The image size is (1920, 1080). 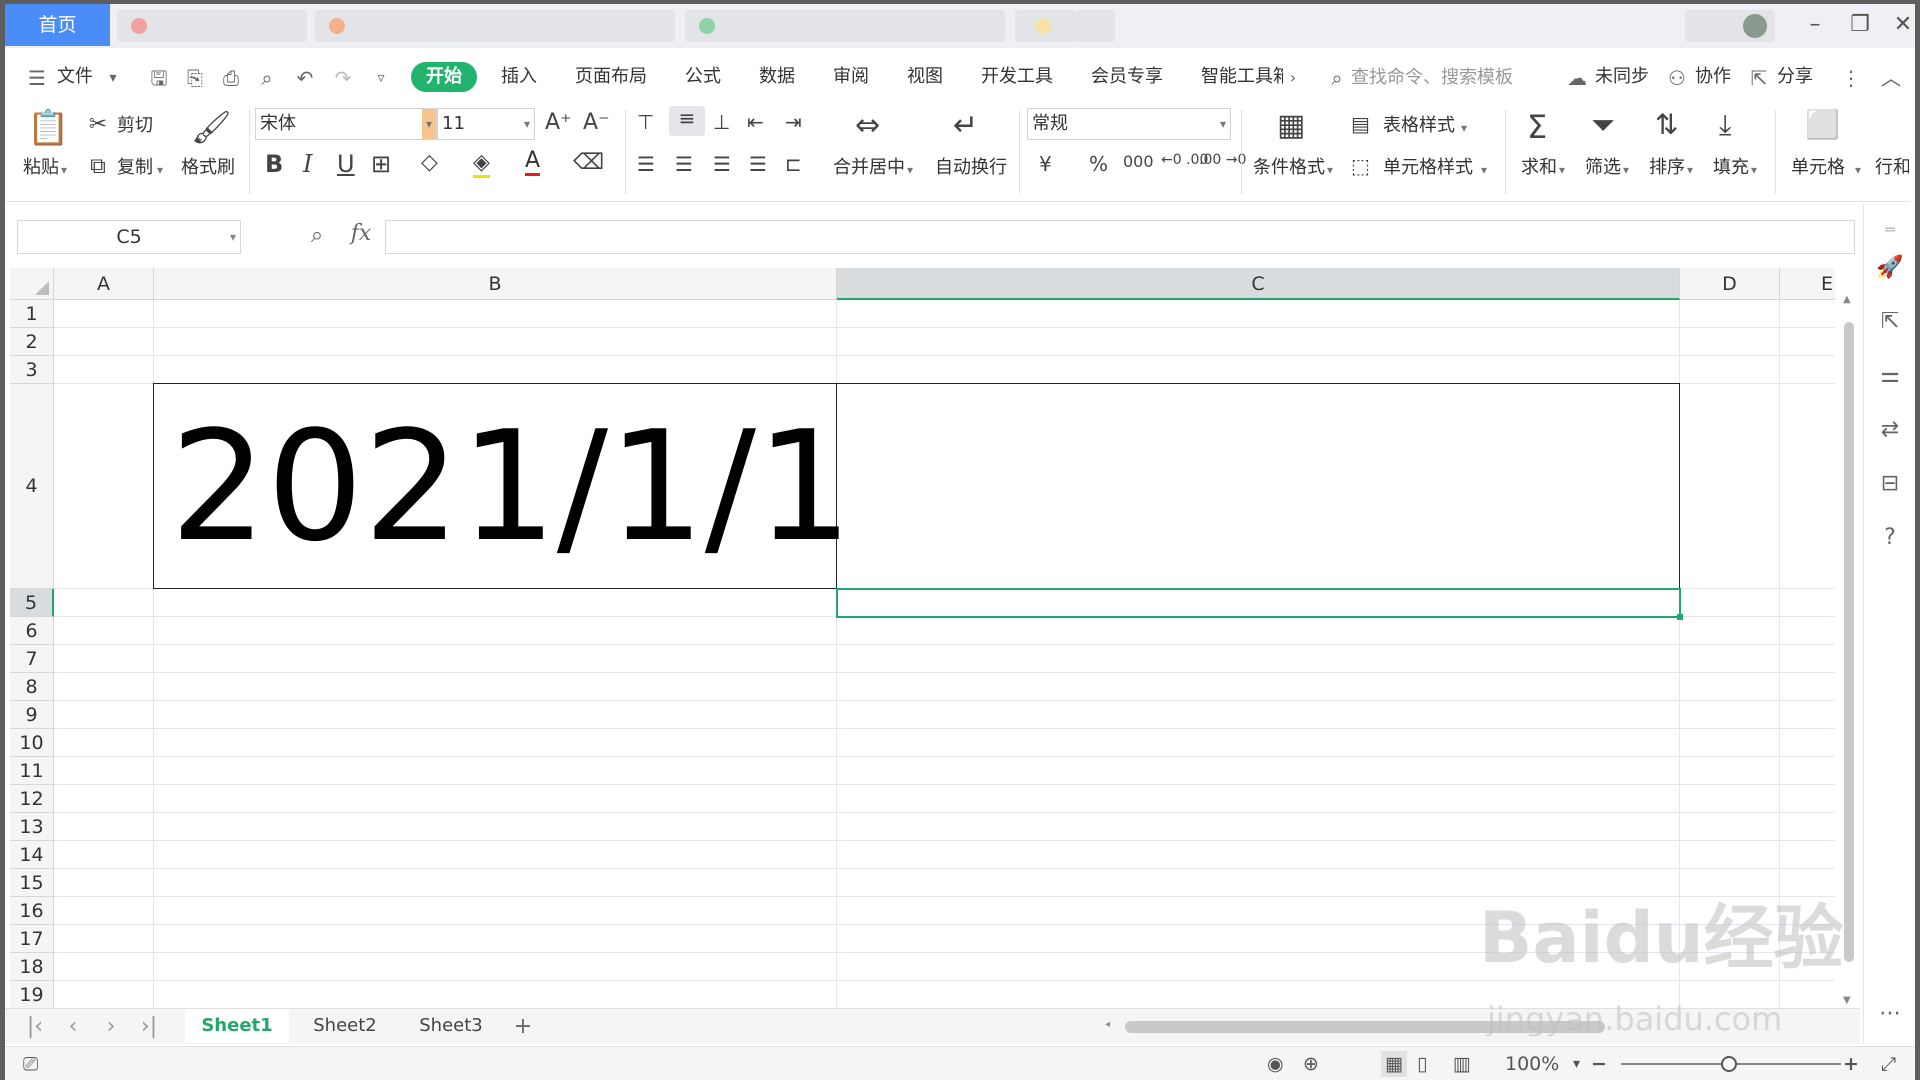 What do you see at coordinates (35, 1027) in the screenshot?
I see `first-sheet-icon: |‹` at bounding box center [35, 1027].